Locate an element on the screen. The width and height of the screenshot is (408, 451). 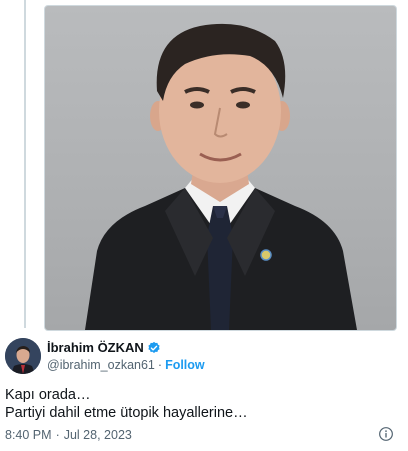
tweet-date: Jul 28, 2023 is located at coordinates (97, 435).